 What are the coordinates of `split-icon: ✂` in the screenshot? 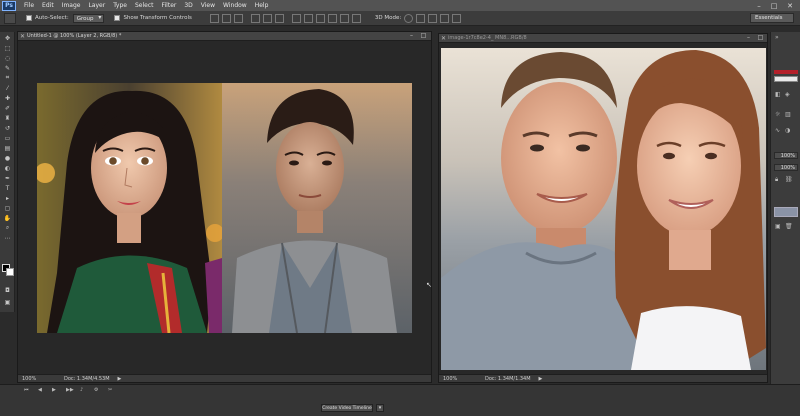 It's located at (111, 390).